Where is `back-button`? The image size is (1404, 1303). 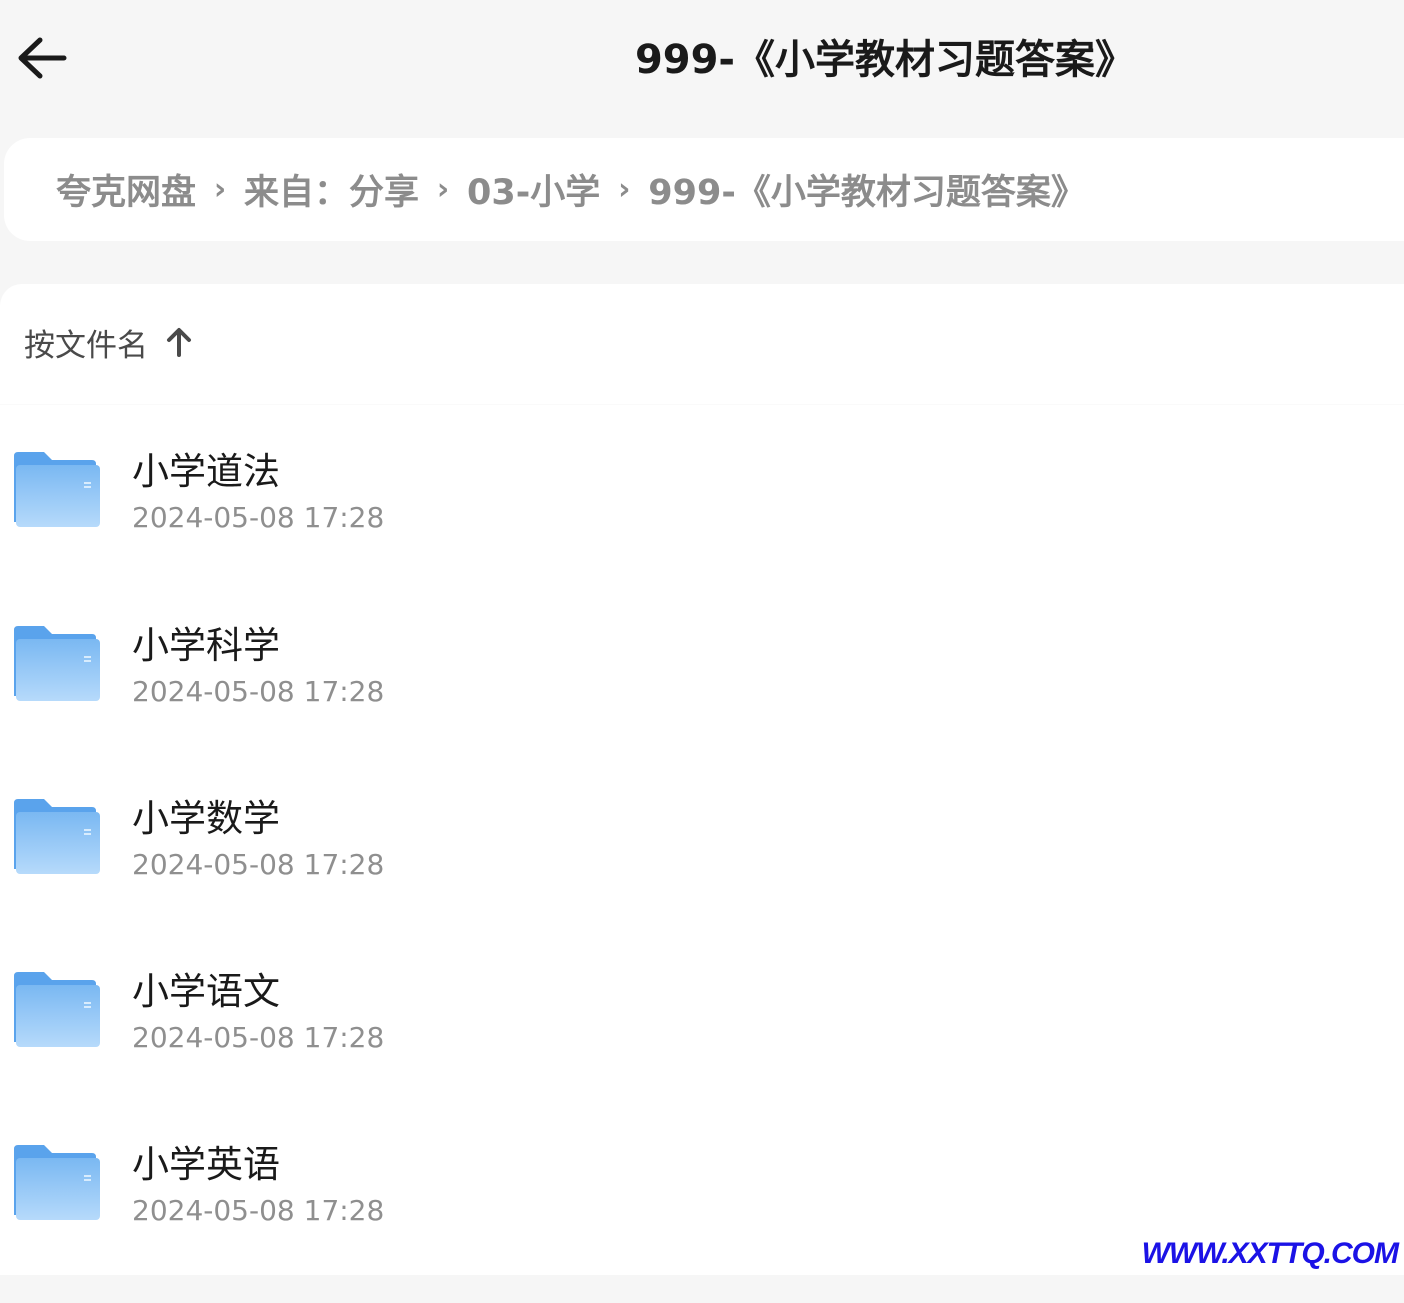
back-button is located at coordinates (42, 58).